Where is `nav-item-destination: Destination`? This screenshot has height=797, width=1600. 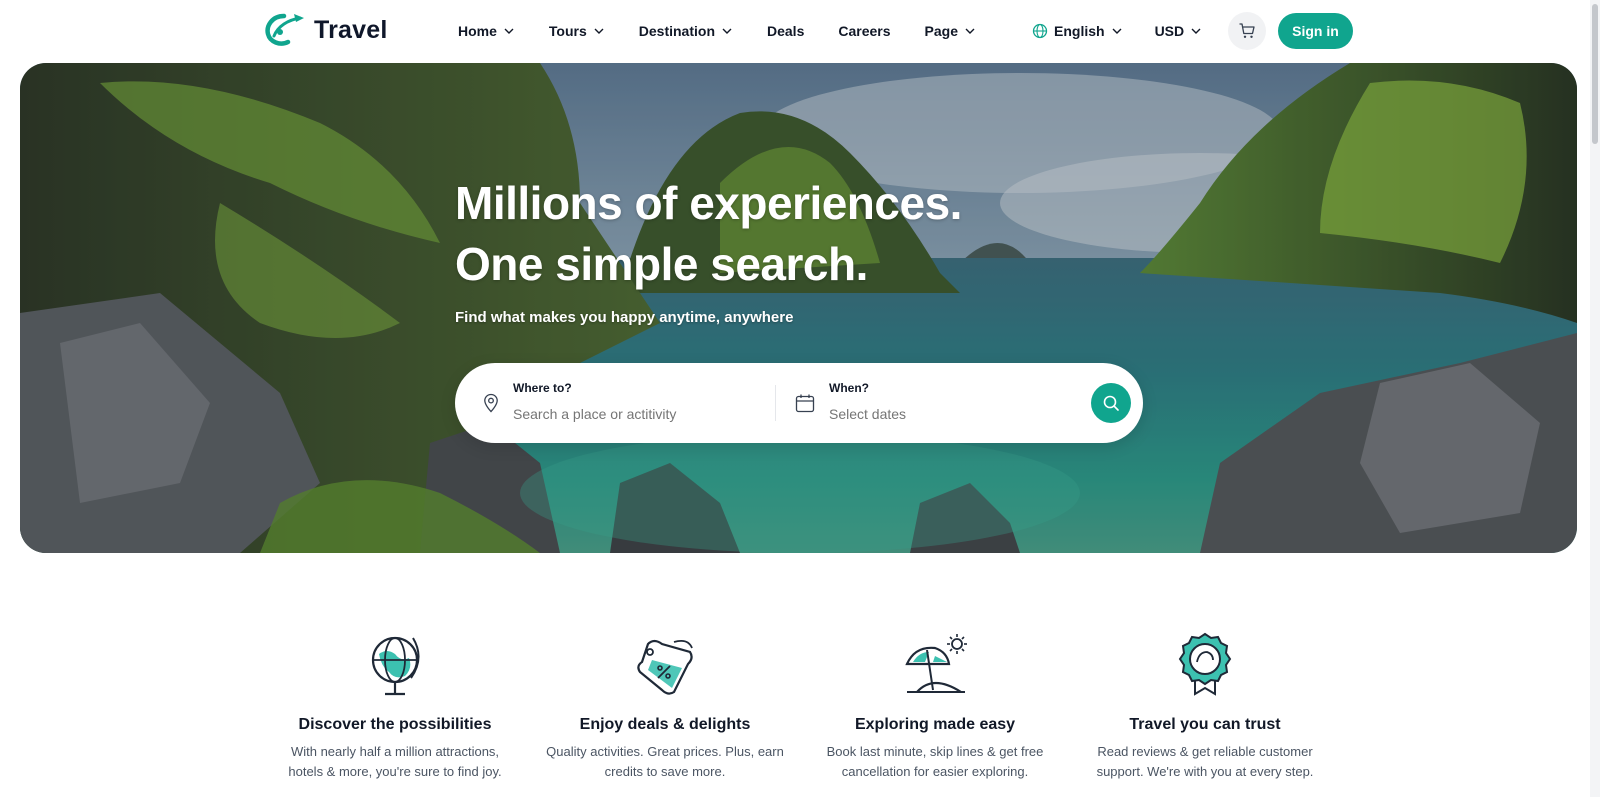 nav-item-destination: Destination is located at coordinates (686, 31).